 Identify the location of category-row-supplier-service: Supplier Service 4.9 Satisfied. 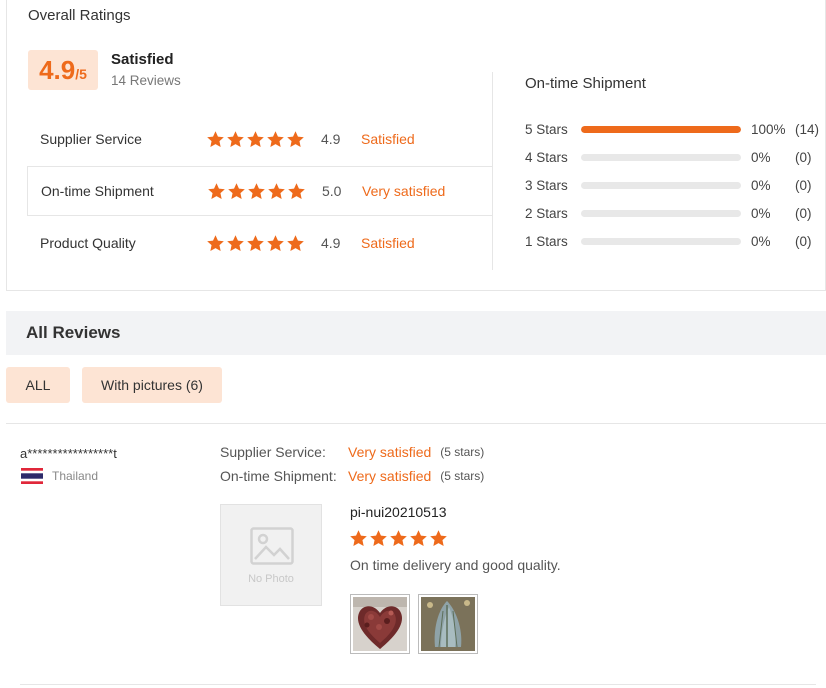
(260, 139).